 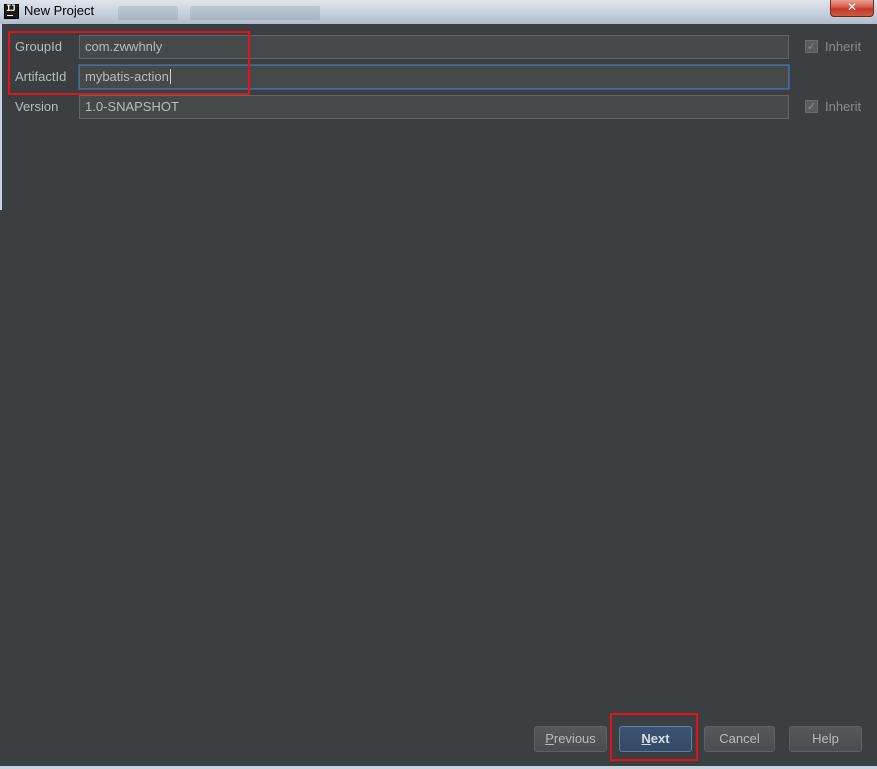 I want to click on highlight-box-fields, so click(x=129, y=63).